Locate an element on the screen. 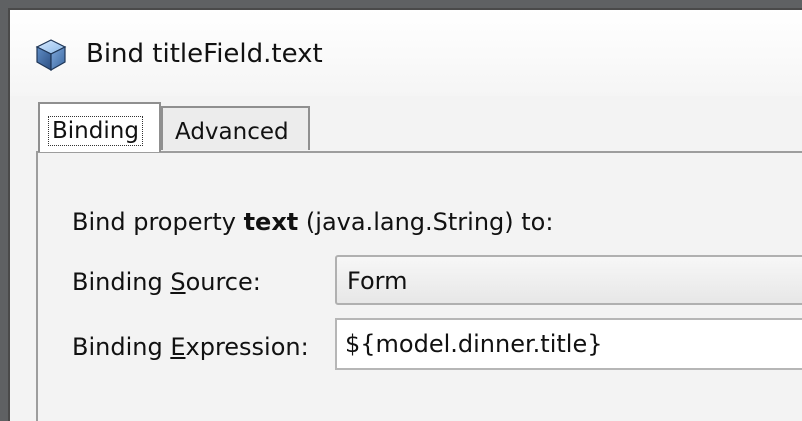 The image size is (802, 421). binding-expression-field: ${model.dinner.title} is located at coordinates (568, 344).